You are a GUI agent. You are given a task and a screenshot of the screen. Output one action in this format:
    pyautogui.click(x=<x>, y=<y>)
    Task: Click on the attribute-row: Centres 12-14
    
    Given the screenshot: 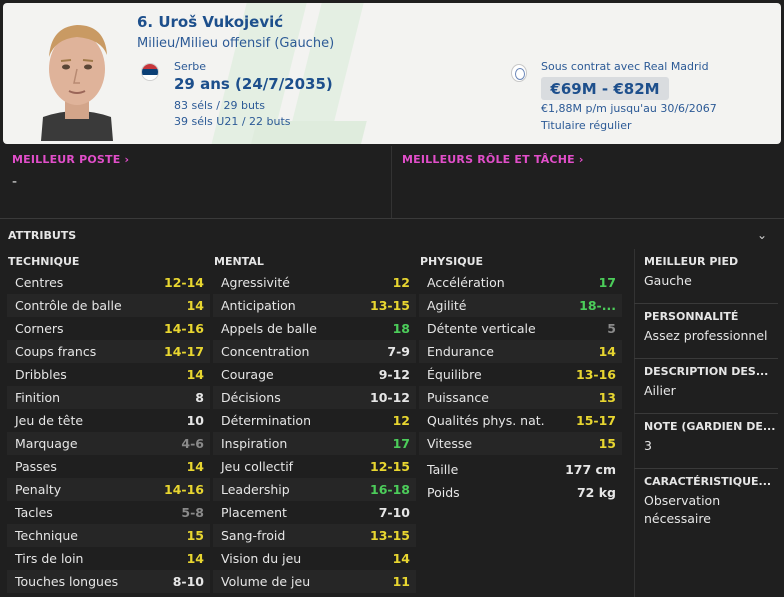 What is the action you would take?
    pyautogui.click(x=108, y=282)
    